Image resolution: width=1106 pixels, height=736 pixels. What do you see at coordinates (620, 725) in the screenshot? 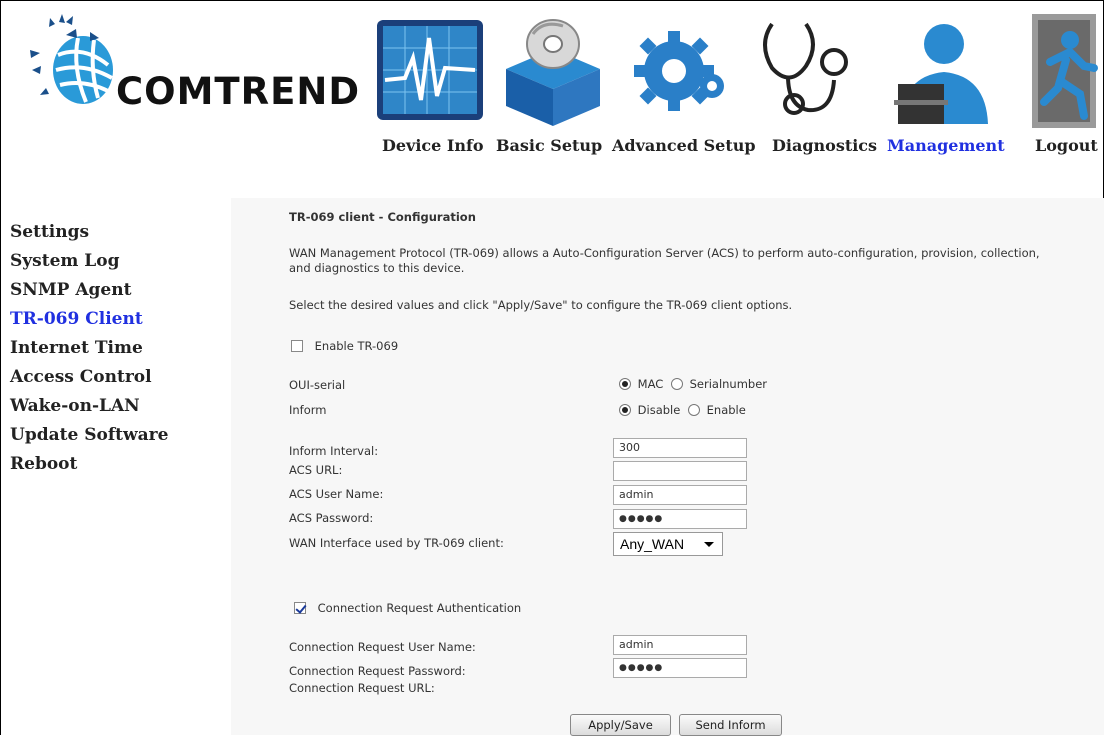
I see `apply-save-button: Apply/Save` at bounding box center [620, 725].